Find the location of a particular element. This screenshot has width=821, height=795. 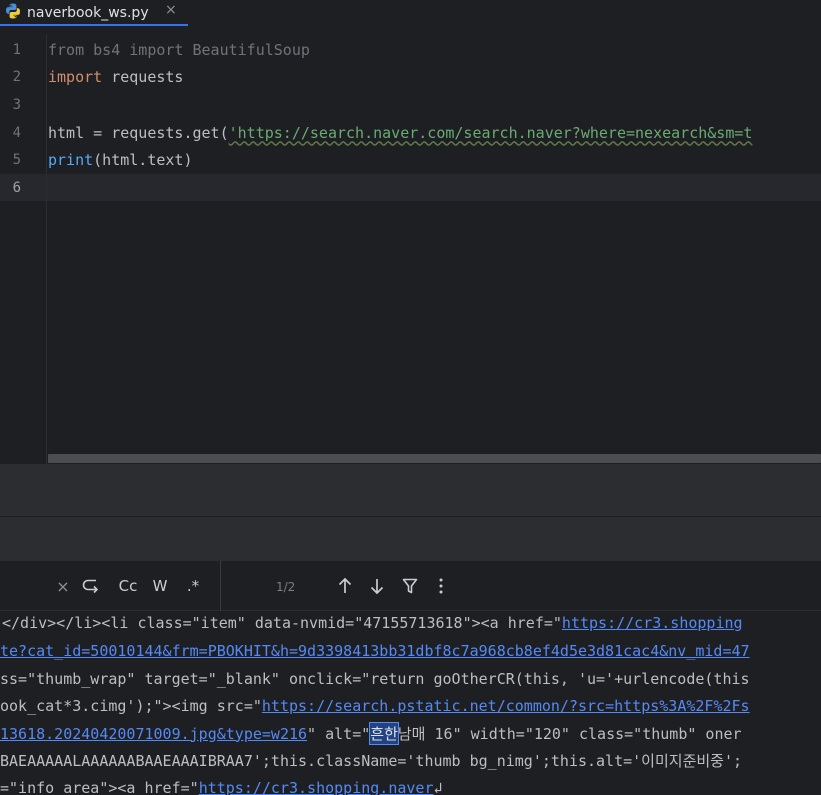

code-text: import requests is located at coordinates (115, 77).